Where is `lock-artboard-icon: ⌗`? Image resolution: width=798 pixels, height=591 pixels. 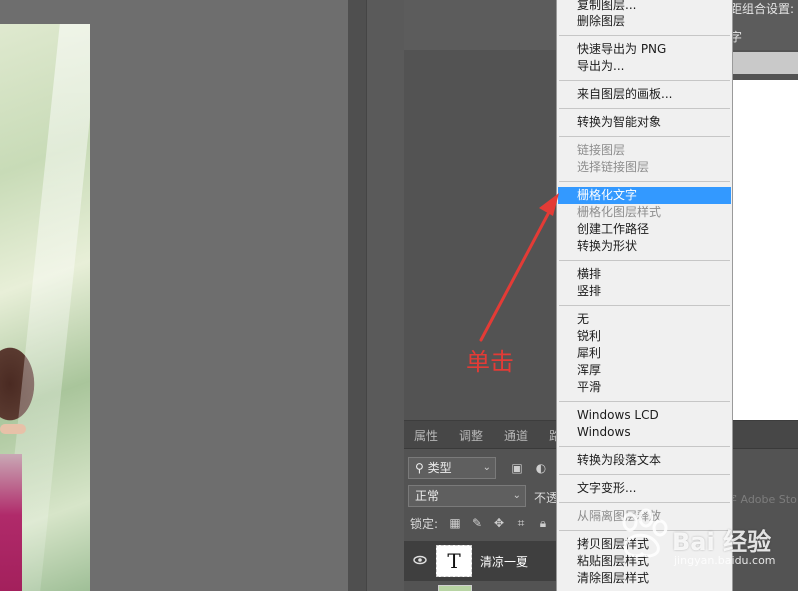
lock-artboard-icon: ⌗ is located at coordinates (521, 523).